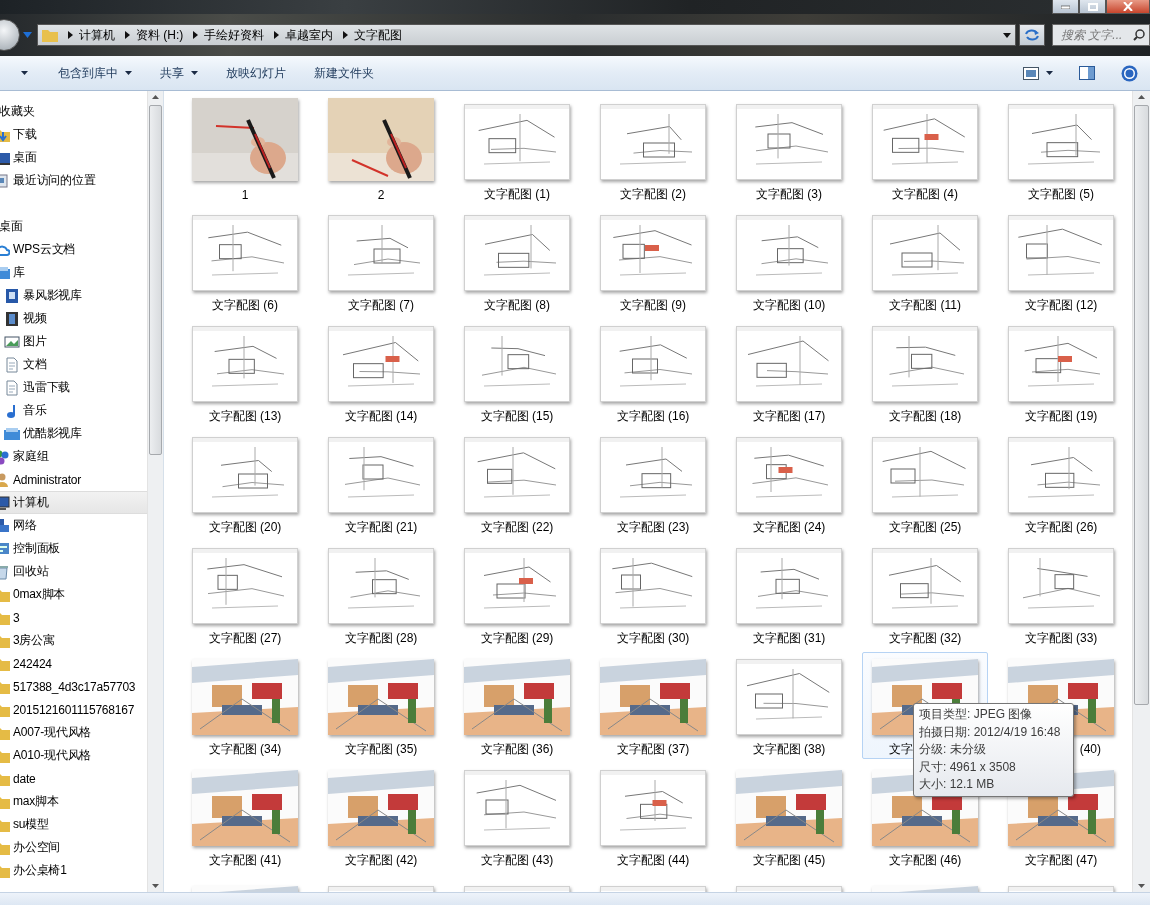 The width and height of the screenshot is (1150, 905). What do you see at coordinates (1061, 194) in the screenshot?
I see `file-name: 文字配图 (5)` at bounding box center [1061, 194].